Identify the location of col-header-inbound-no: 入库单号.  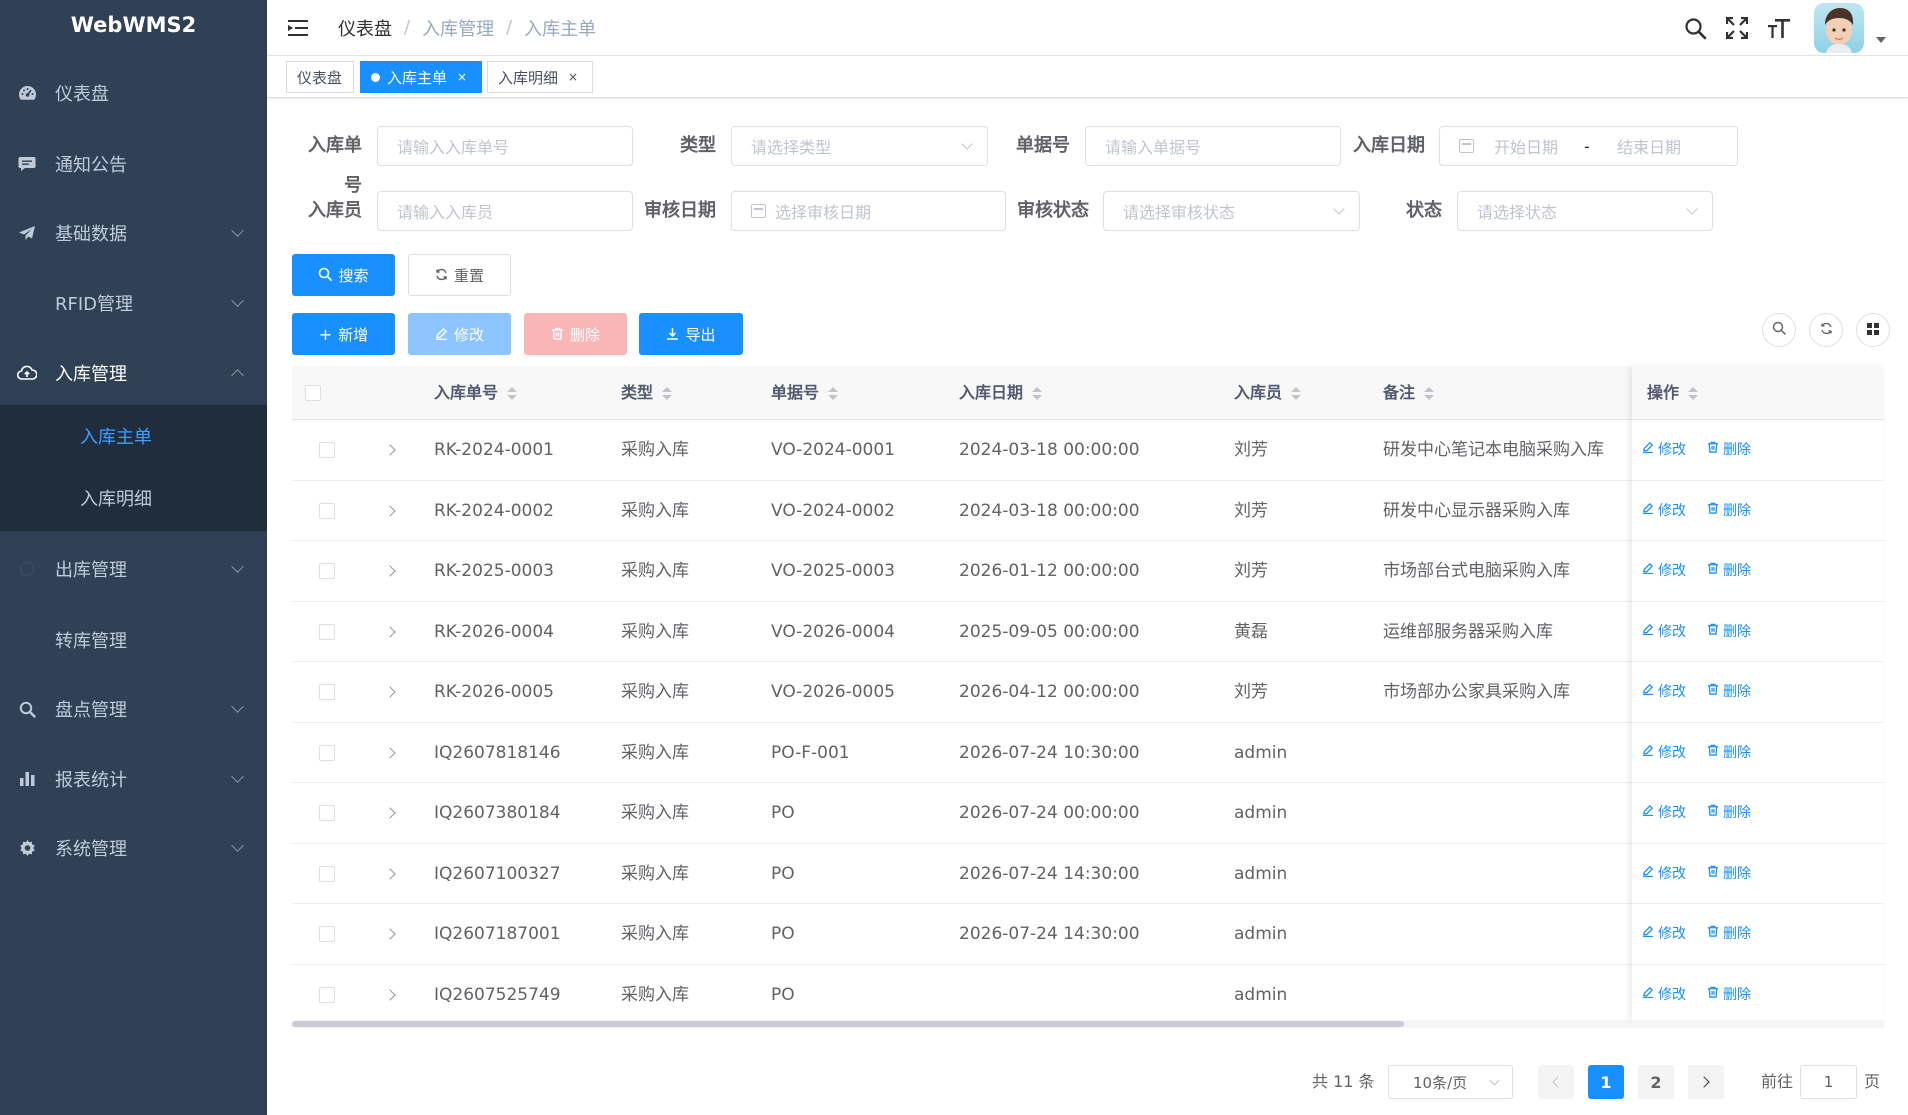
(476, 393).